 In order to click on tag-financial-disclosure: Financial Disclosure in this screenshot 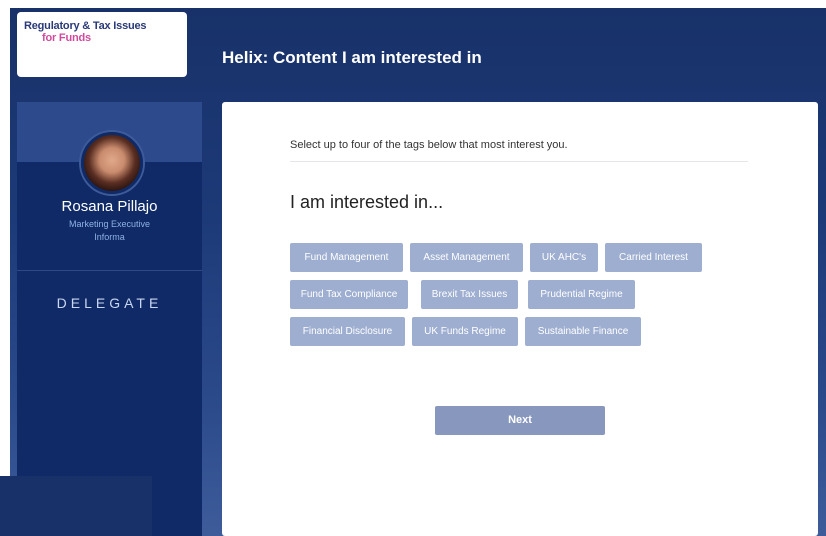, I will do `click(347, 331)`.